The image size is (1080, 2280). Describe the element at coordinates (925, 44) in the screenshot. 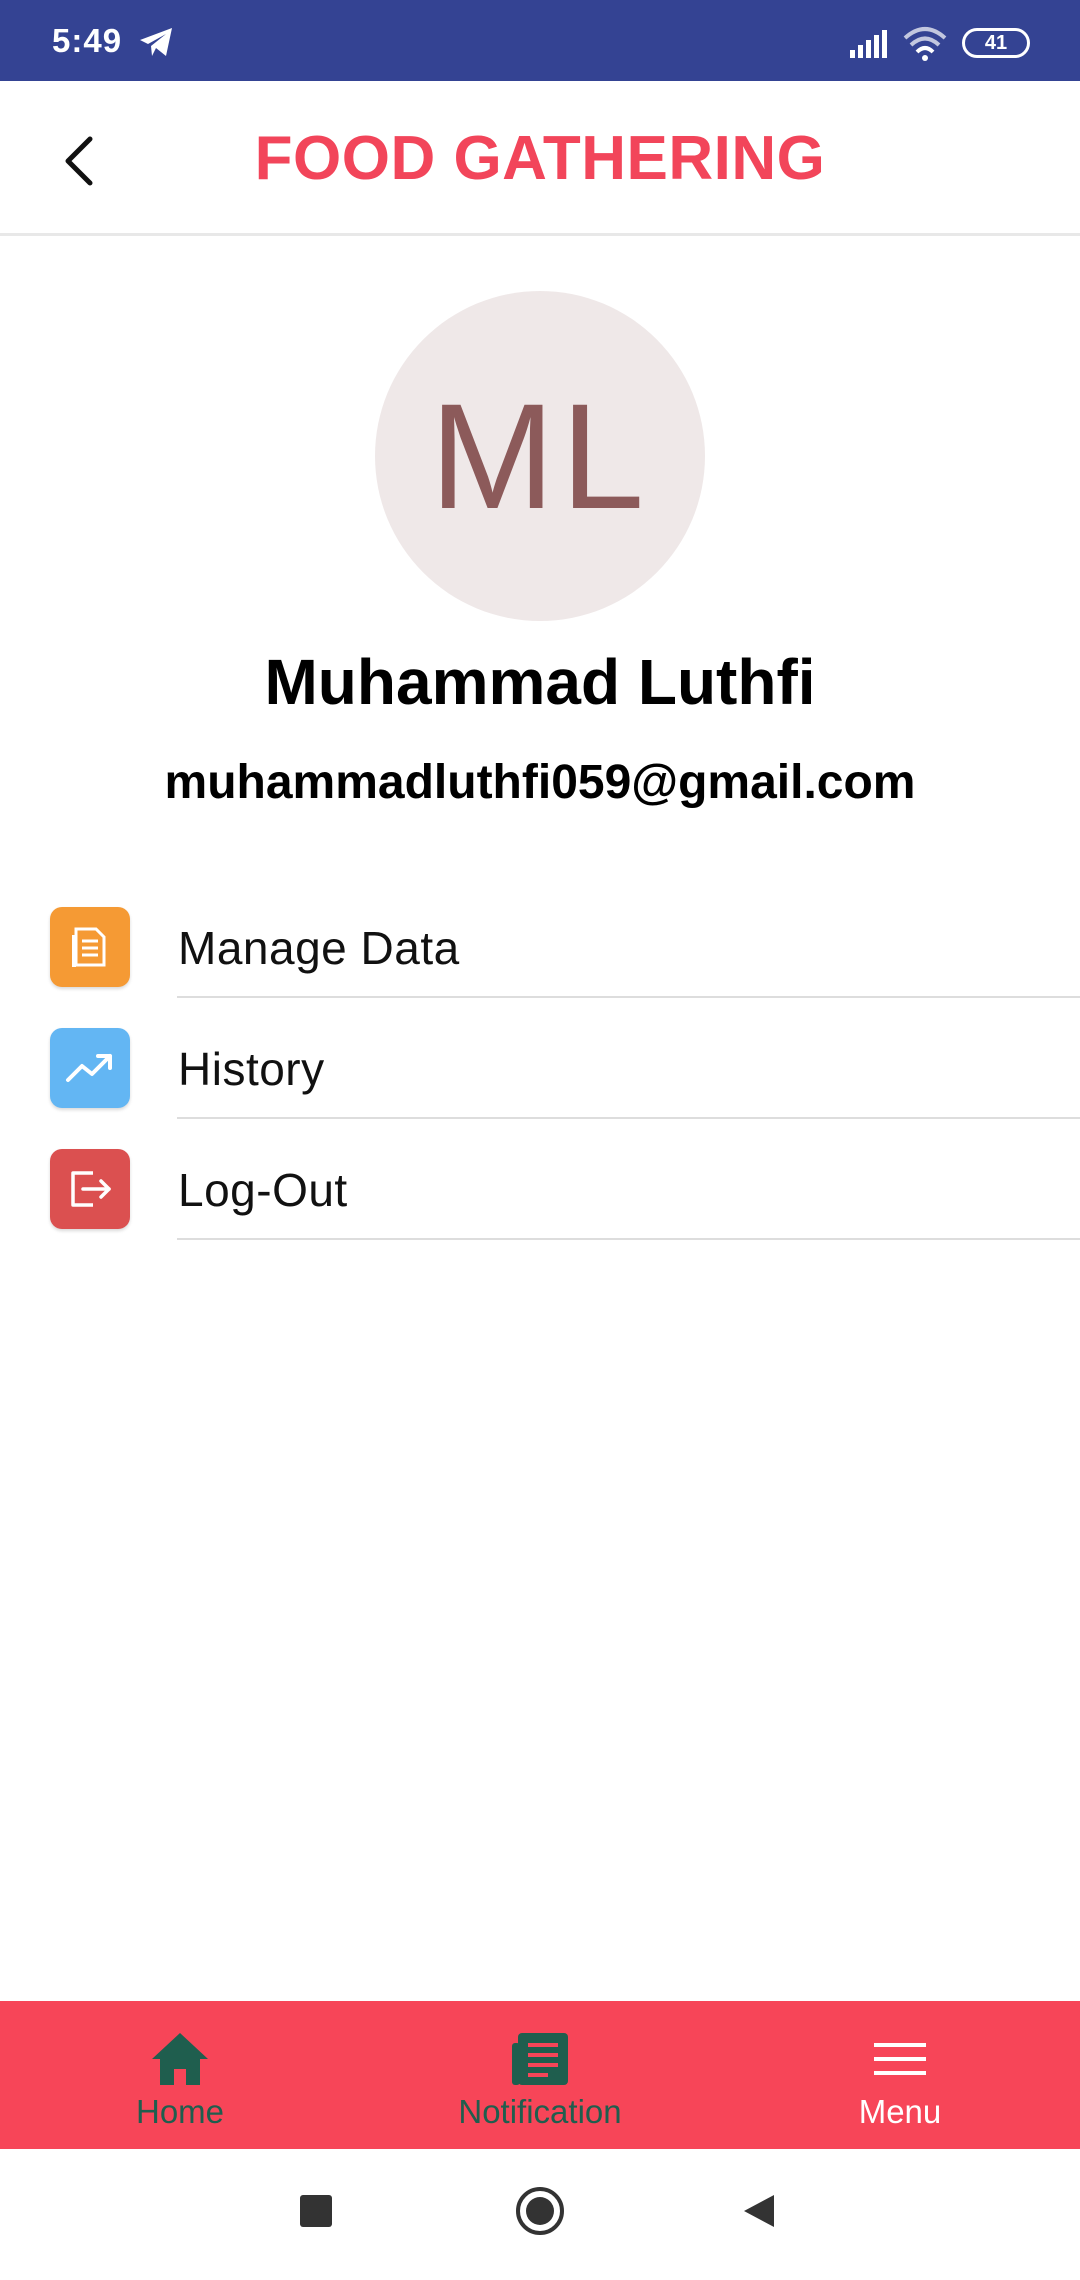

I see `wifi-icon` at that location.